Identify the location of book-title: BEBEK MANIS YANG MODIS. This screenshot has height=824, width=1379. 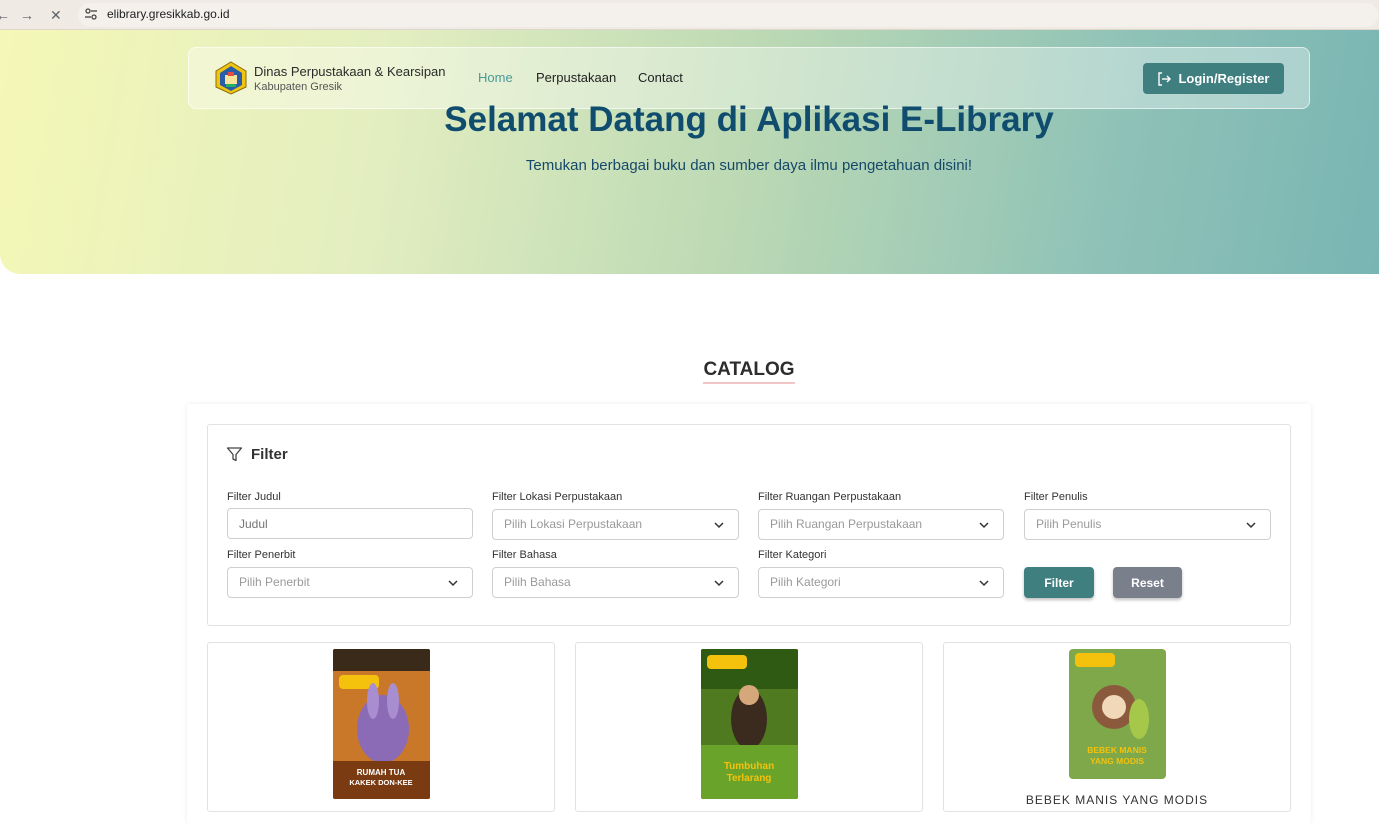
(1117, 800).